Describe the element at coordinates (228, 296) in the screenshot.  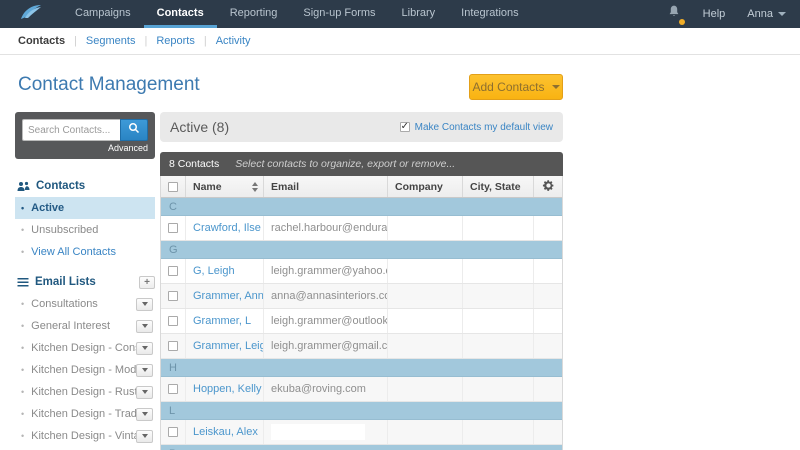
I see `contact-name-link: Grammer, Anna` at that location.